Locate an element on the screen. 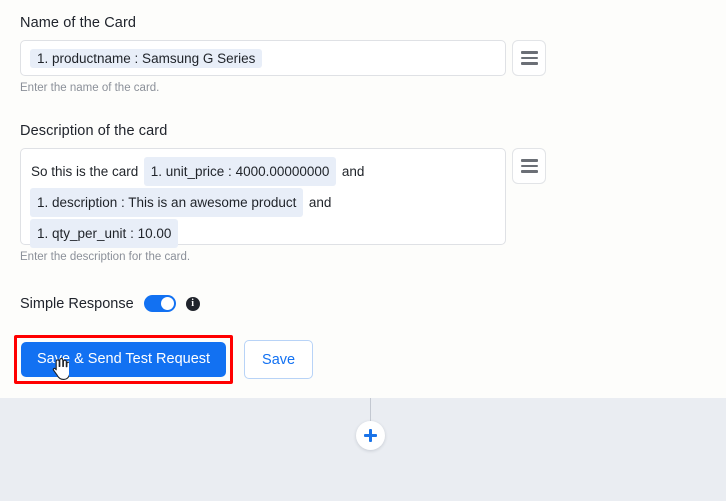 The width and height of the screenshot is (726, 501). workflow-connector-line is located at coordinates (370, 410).